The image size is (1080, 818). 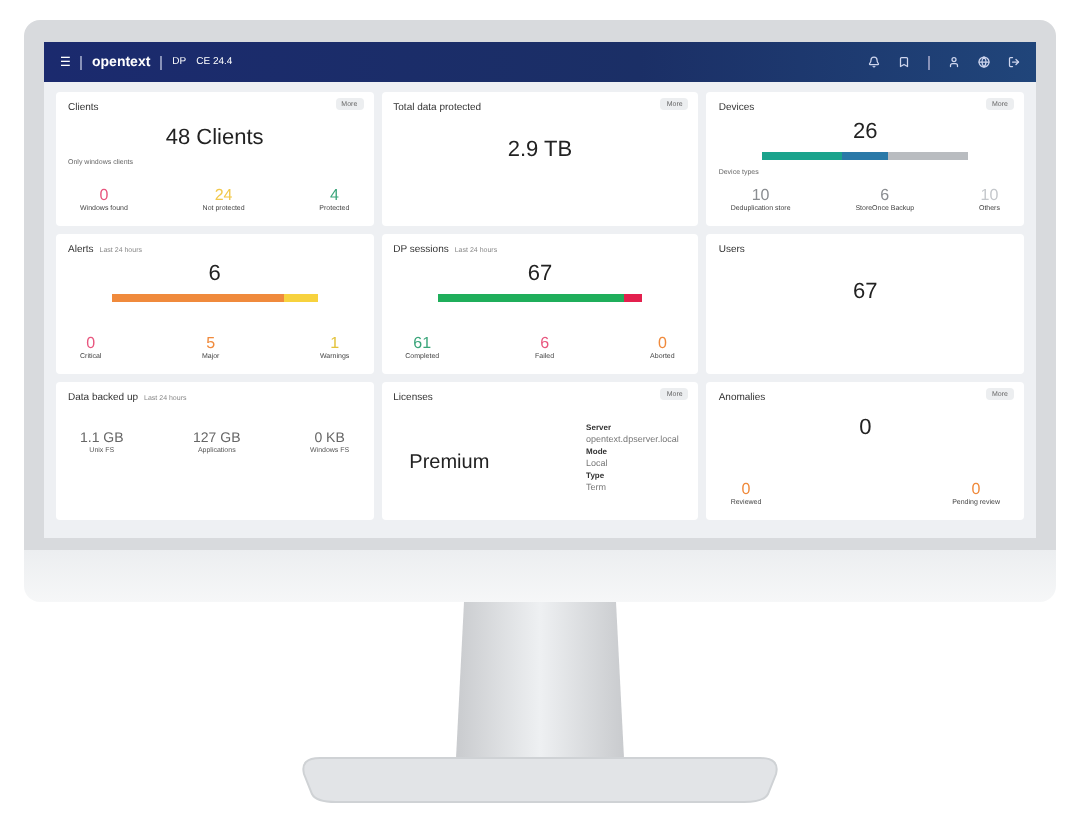 What do you see at coordinates (865, 132) in the screenshot?
I see `summary-value: 26` at bounding box center [865, 132].